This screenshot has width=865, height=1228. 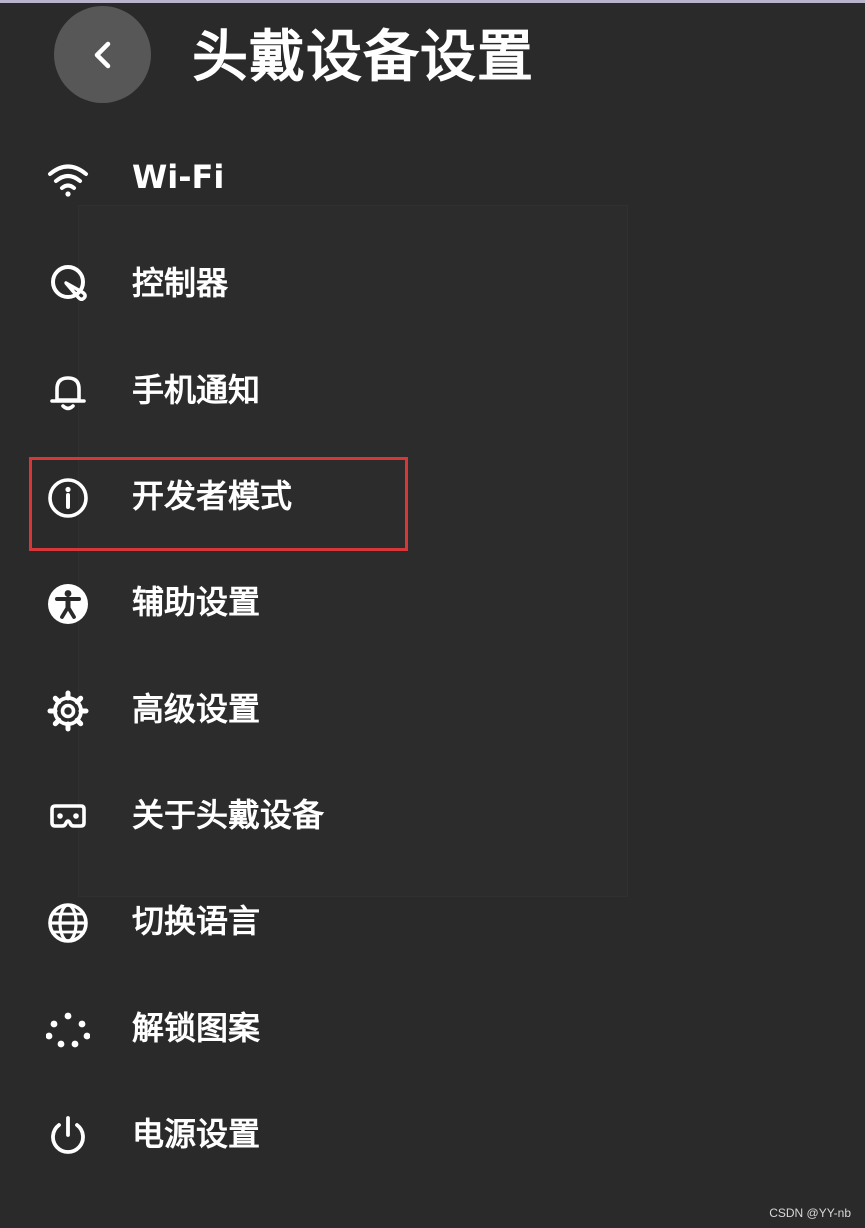 I want to click on controller-icon, so click(x=68, y=285).